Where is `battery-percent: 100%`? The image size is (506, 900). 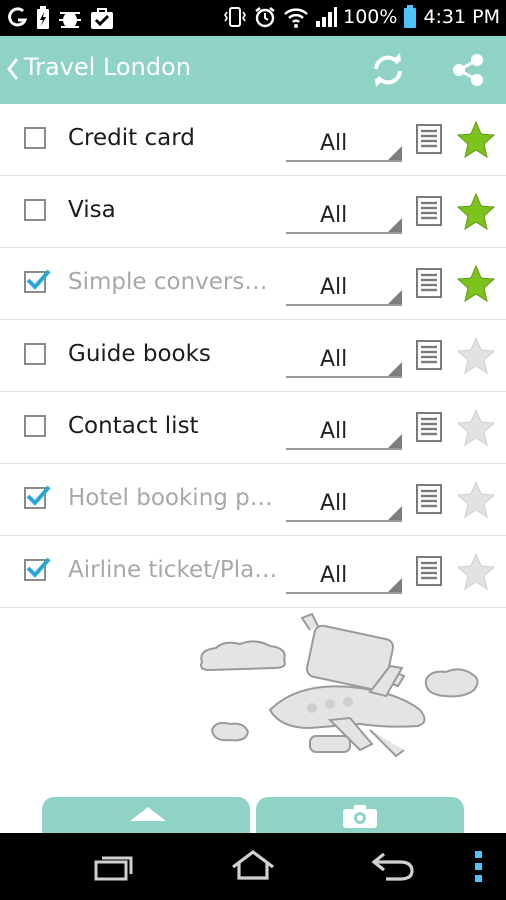
battery-percent: 100% is located at coordinates (370, 17).